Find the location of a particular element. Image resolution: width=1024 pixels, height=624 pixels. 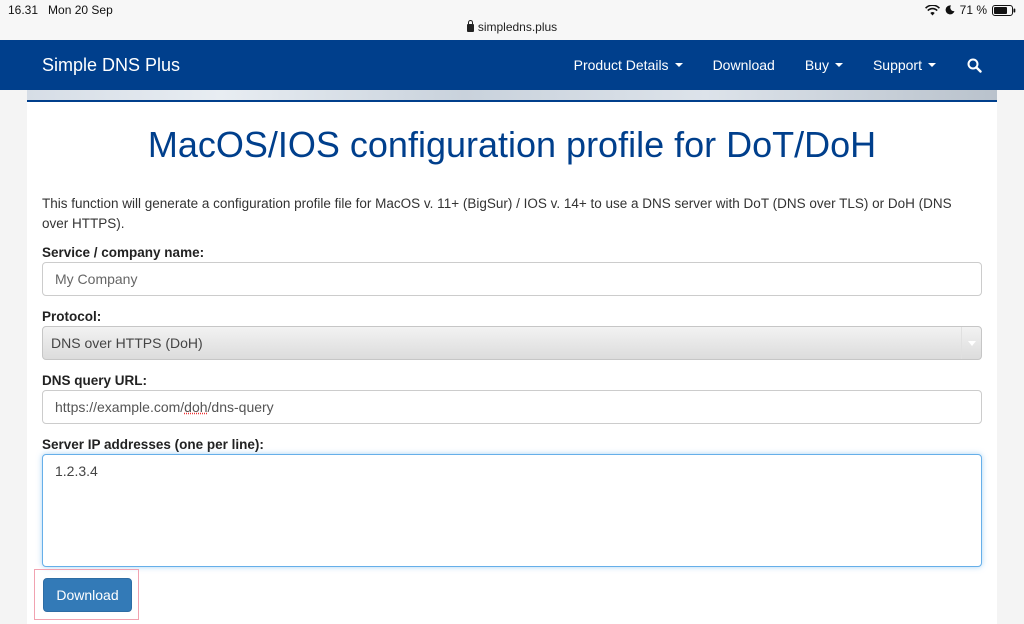

nav-support: Support is located at coordinates (904, 65).